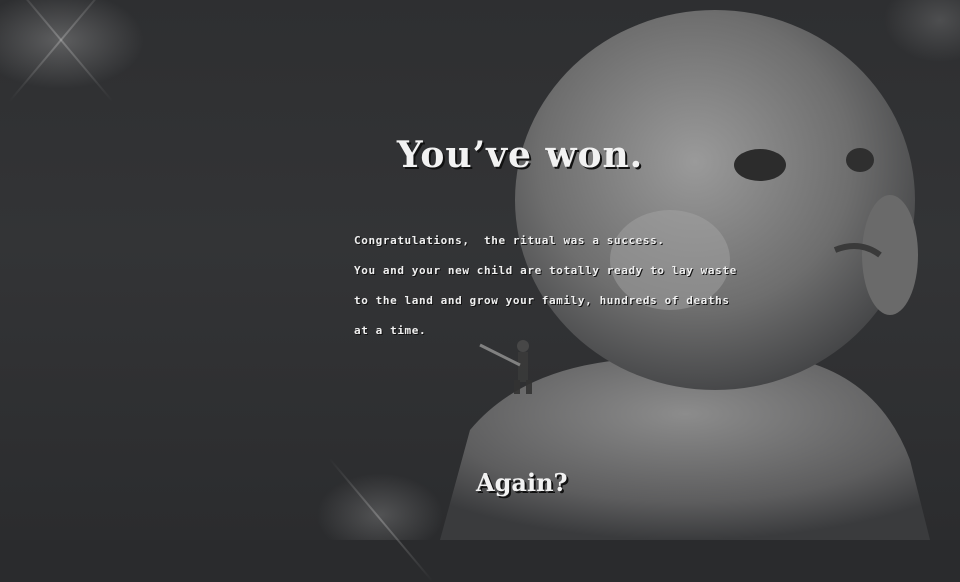 The width and height of the screenshot is (960, 582). Describe the element at coordinates (520, 155) in the screenshot. I see `victory-title: You’ve won.` at that location.